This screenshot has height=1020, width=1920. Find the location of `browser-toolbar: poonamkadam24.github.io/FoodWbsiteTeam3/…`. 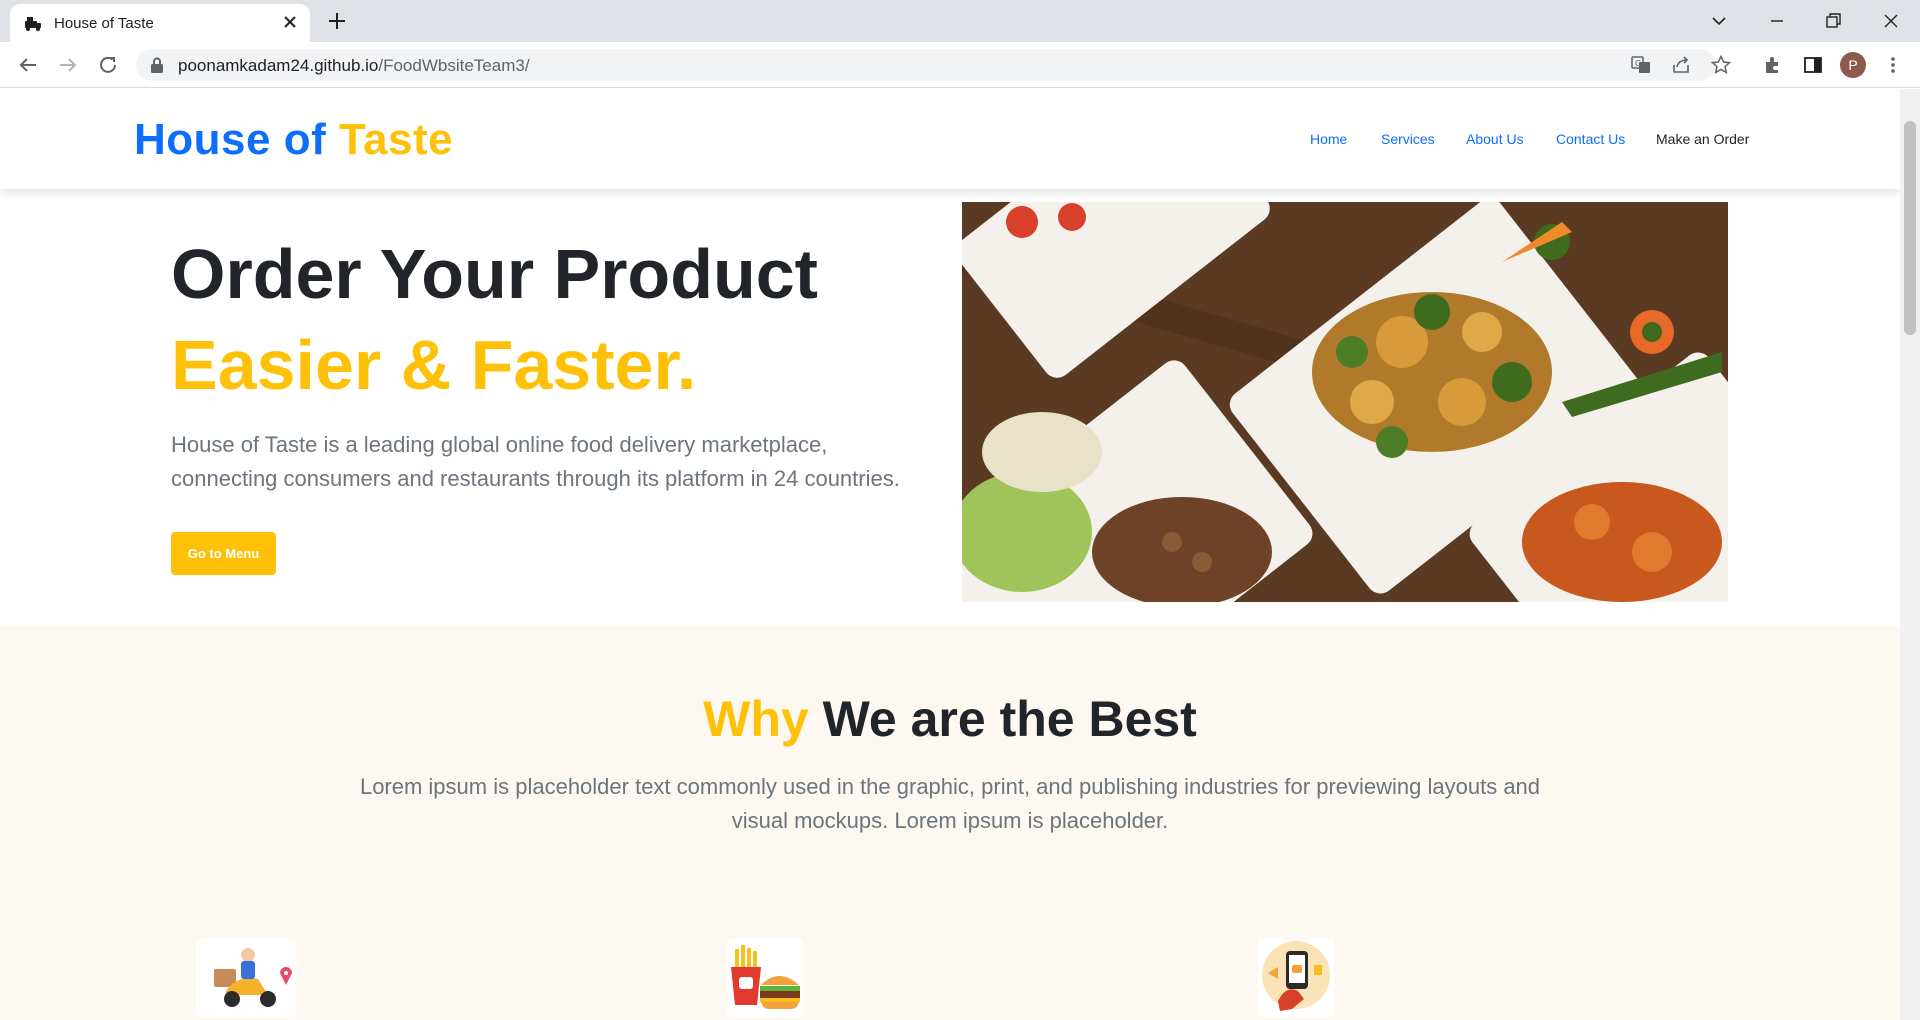

browser-toolbar: poonamkadam24.github.io/FoodWbsiteTeam3/… is located at coordinates (960, 65).